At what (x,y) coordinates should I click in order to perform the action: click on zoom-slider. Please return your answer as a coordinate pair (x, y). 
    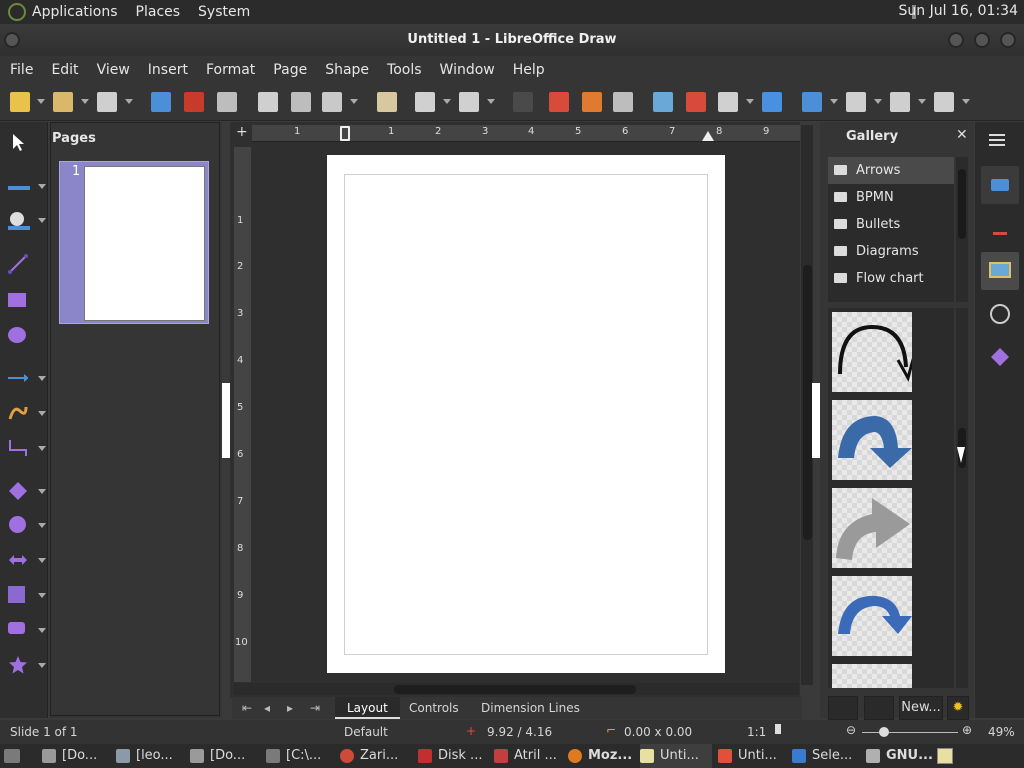
    Looking at the image, I should click on (910, 732).